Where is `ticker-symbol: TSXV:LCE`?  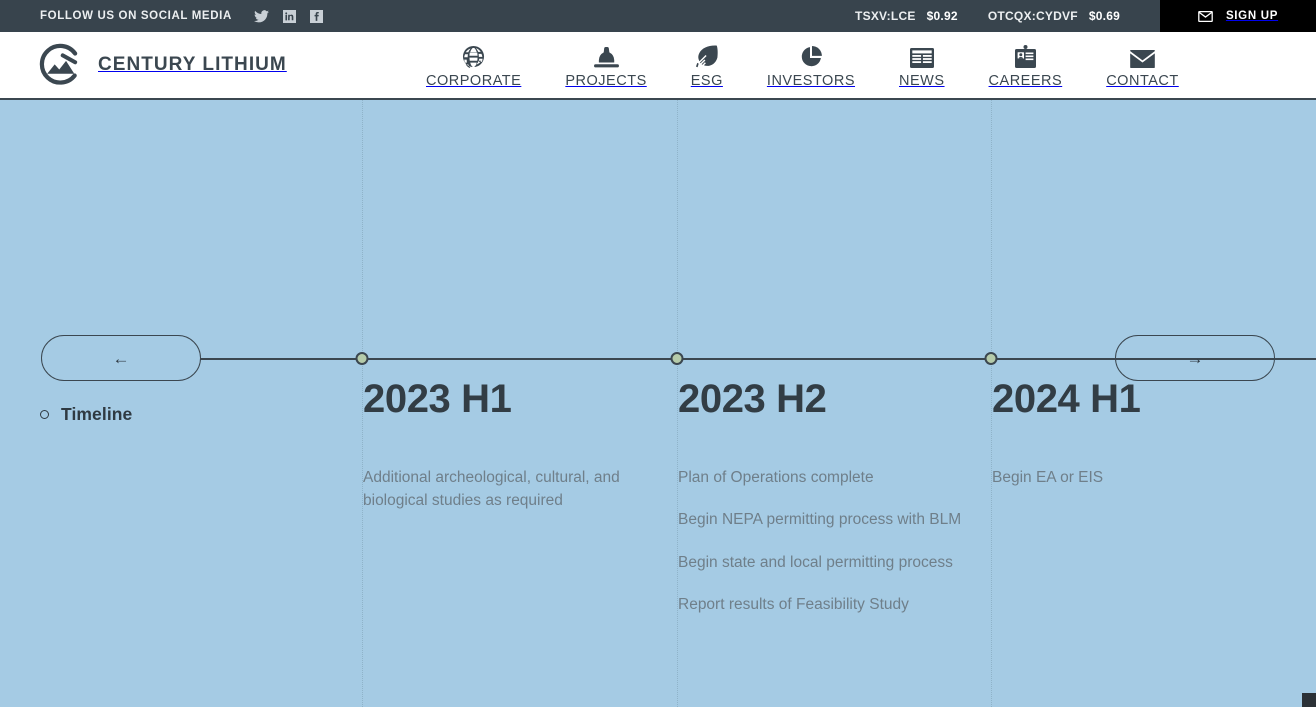 ticker-symbol: TSXV:LCE is located at coordinates (885, 16).